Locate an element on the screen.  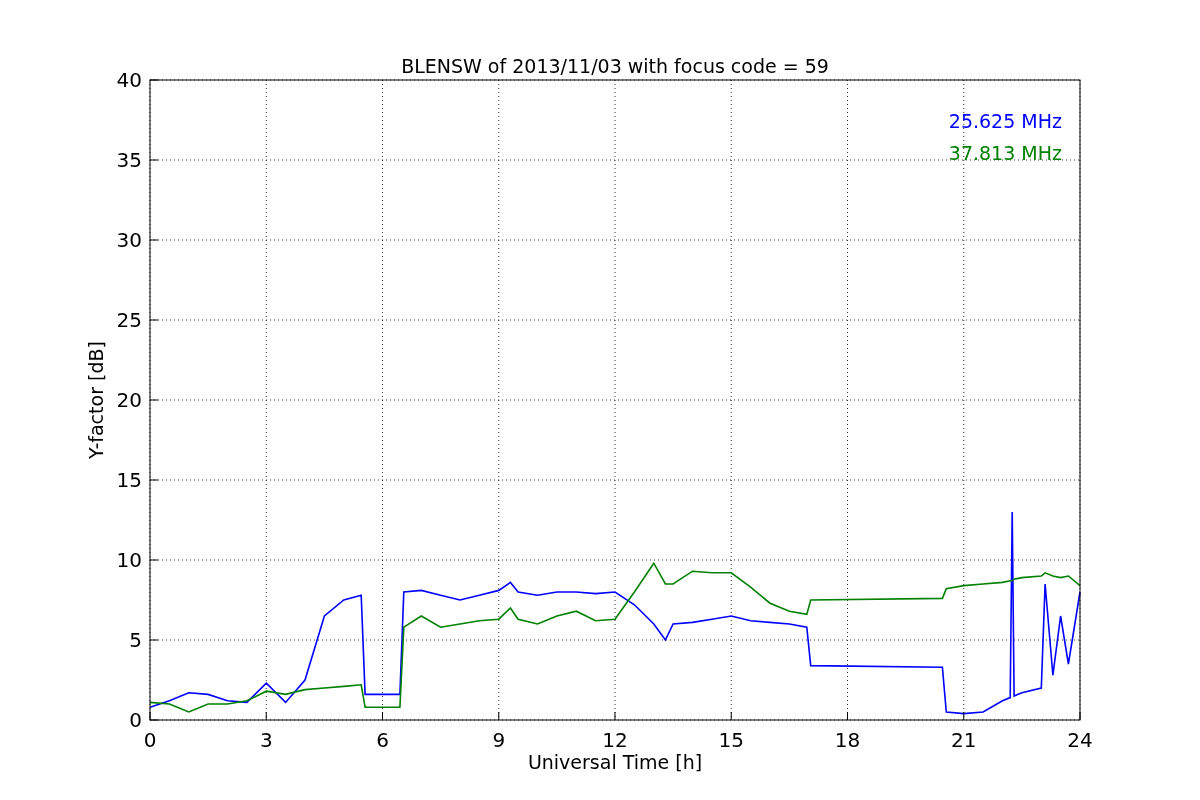
y-tick-label: 15 is located at coordinates (129, 480).